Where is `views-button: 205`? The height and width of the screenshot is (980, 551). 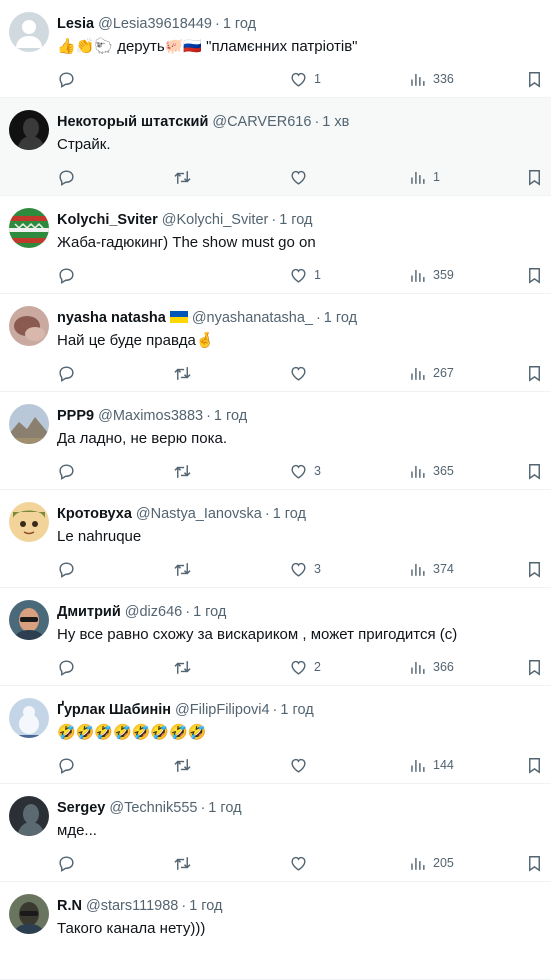 views-button: 205 is located at coordinates (431, 863).